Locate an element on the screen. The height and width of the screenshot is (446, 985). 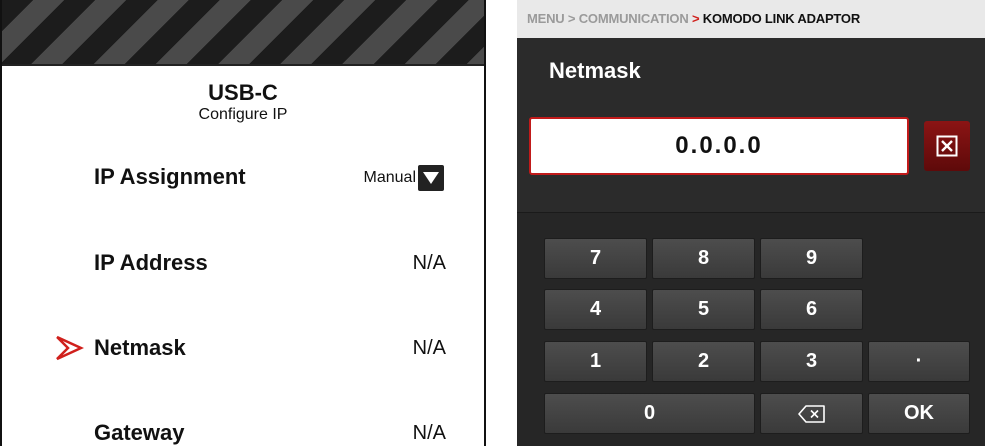
key-7: 7 is located at coordinates (595, 258).